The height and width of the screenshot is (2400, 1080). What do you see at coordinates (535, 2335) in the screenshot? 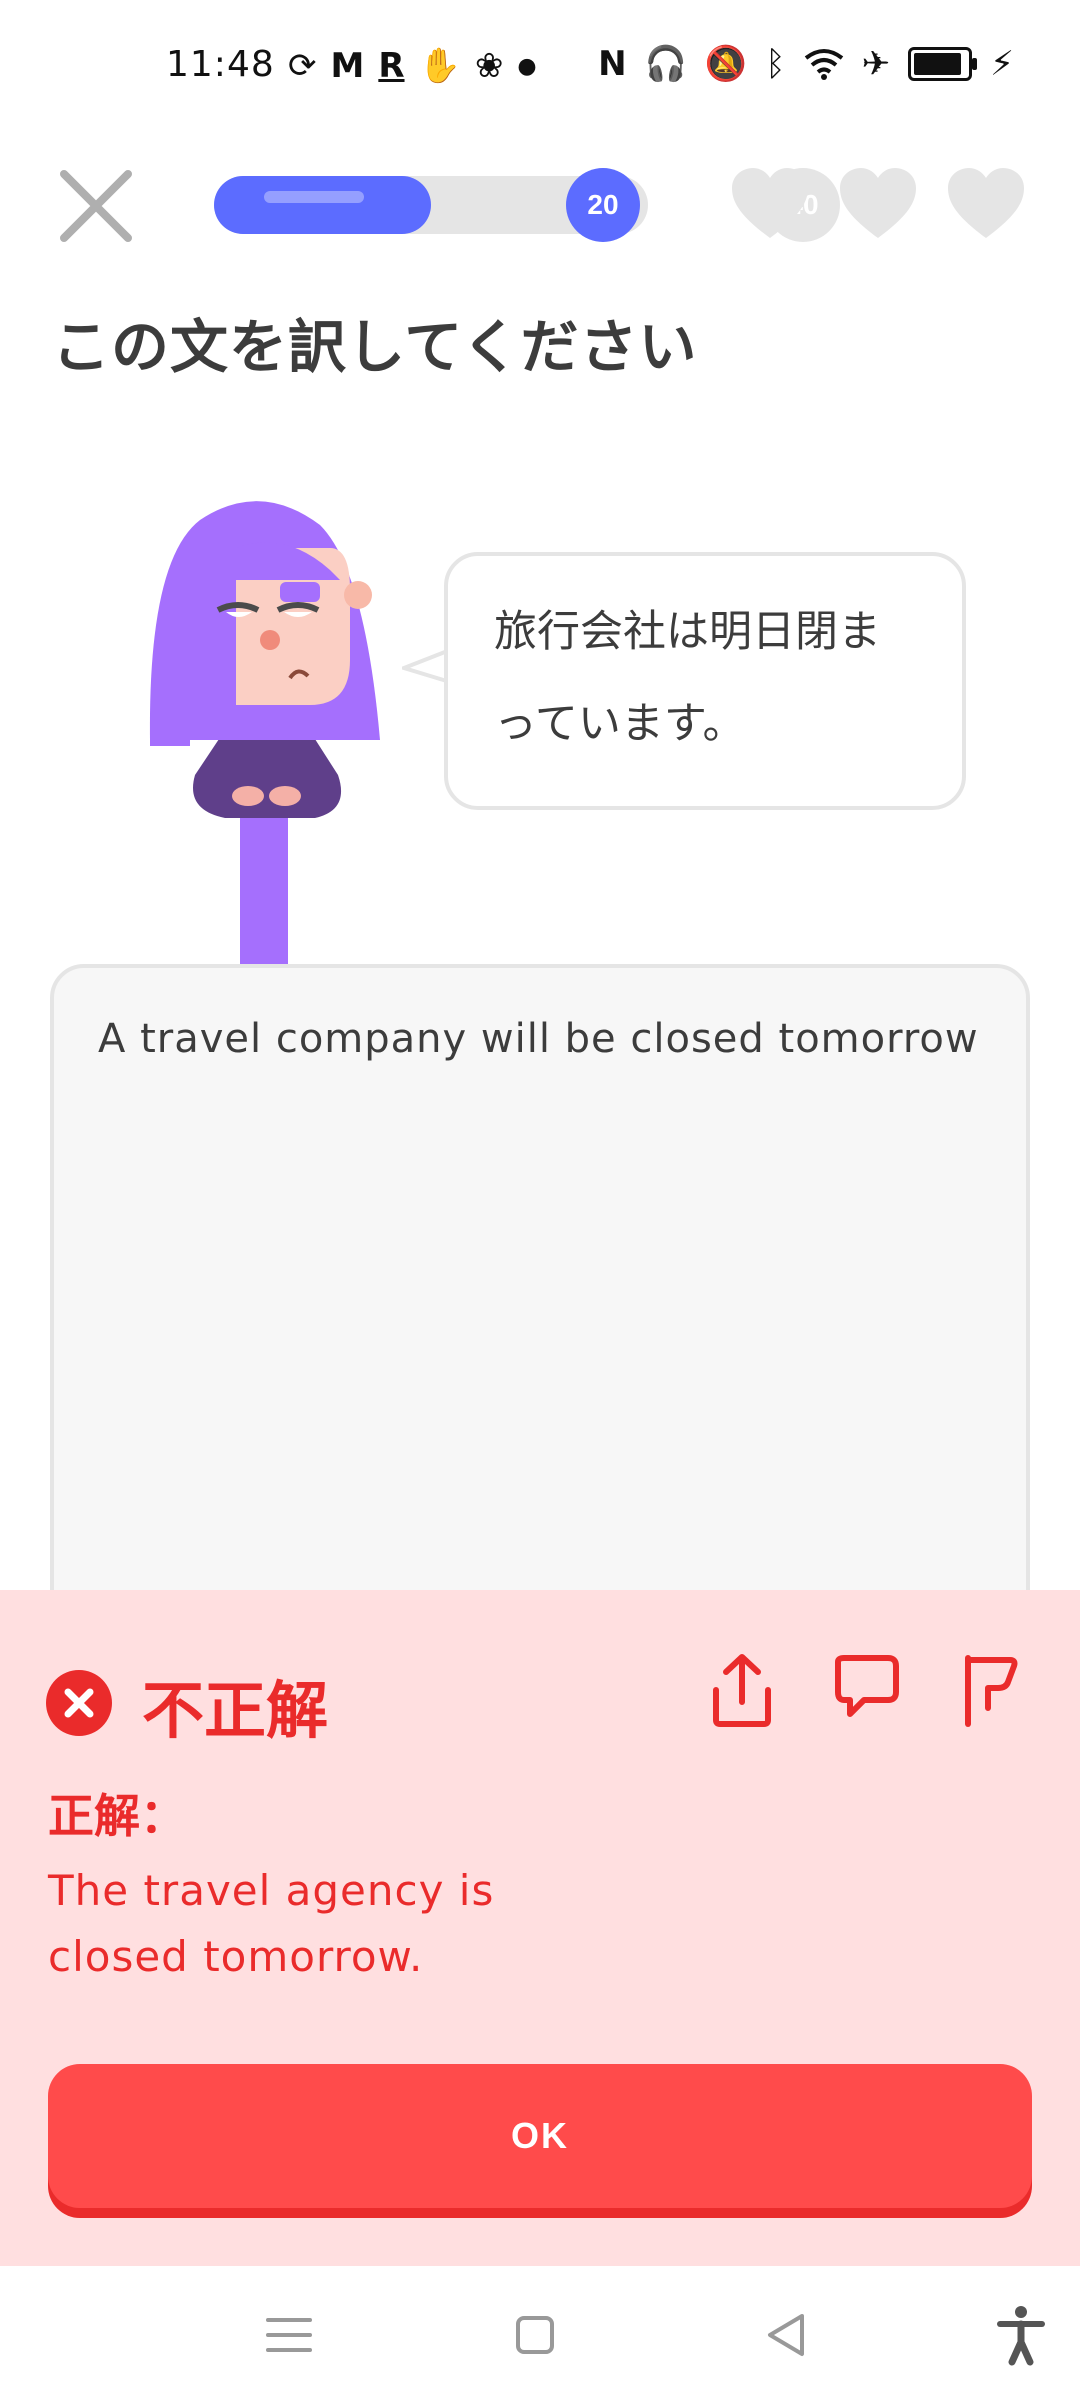
I see `home-square-icon` at bounding box center [535, 2335].